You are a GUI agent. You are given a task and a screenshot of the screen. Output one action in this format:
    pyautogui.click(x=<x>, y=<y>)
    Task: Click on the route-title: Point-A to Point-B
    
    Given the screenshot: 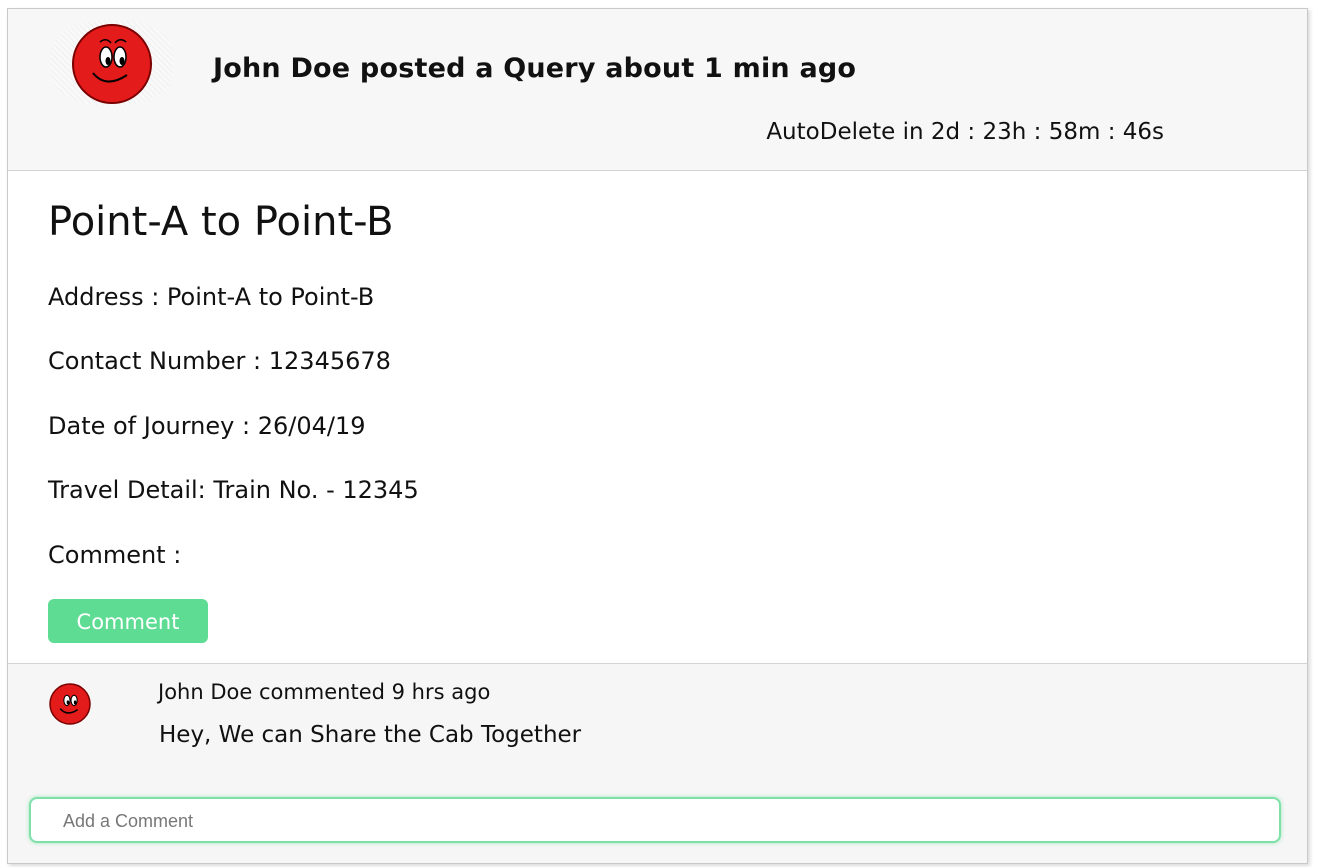 What is the action you would take?
    pyautogui.click(x=221, y=222)
    